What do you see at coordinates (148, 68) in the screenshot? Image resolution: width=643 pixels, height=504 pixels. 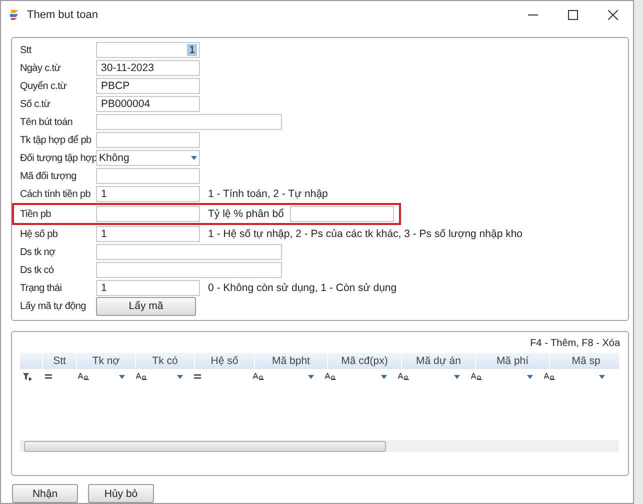 I see `input-field: 30-11-2023` at bounding box center [148, 68].